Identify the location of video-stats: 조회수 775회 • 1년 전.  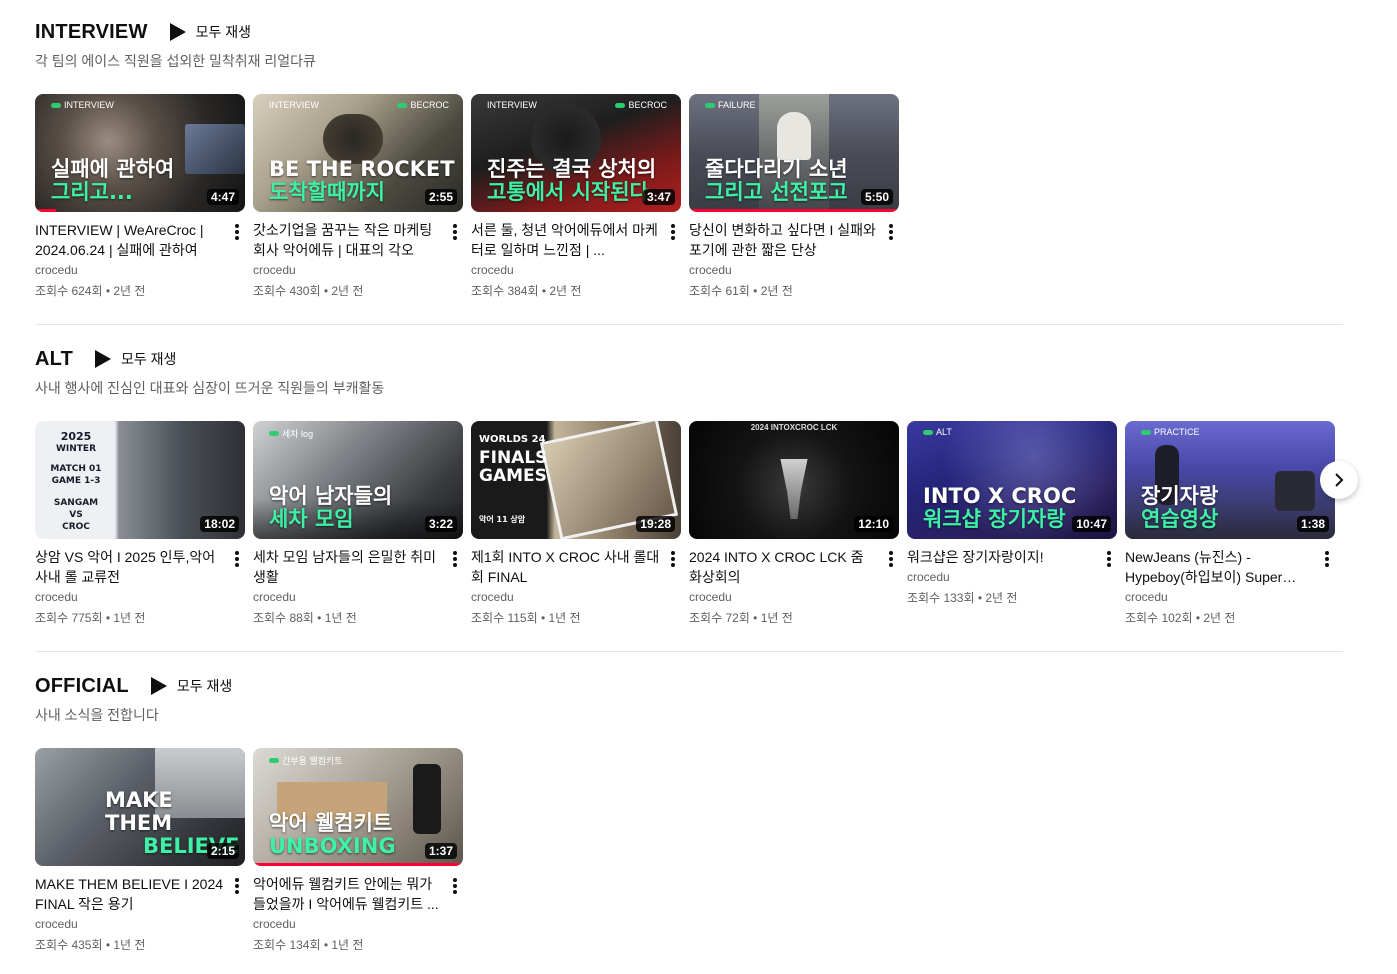
(90, 618).